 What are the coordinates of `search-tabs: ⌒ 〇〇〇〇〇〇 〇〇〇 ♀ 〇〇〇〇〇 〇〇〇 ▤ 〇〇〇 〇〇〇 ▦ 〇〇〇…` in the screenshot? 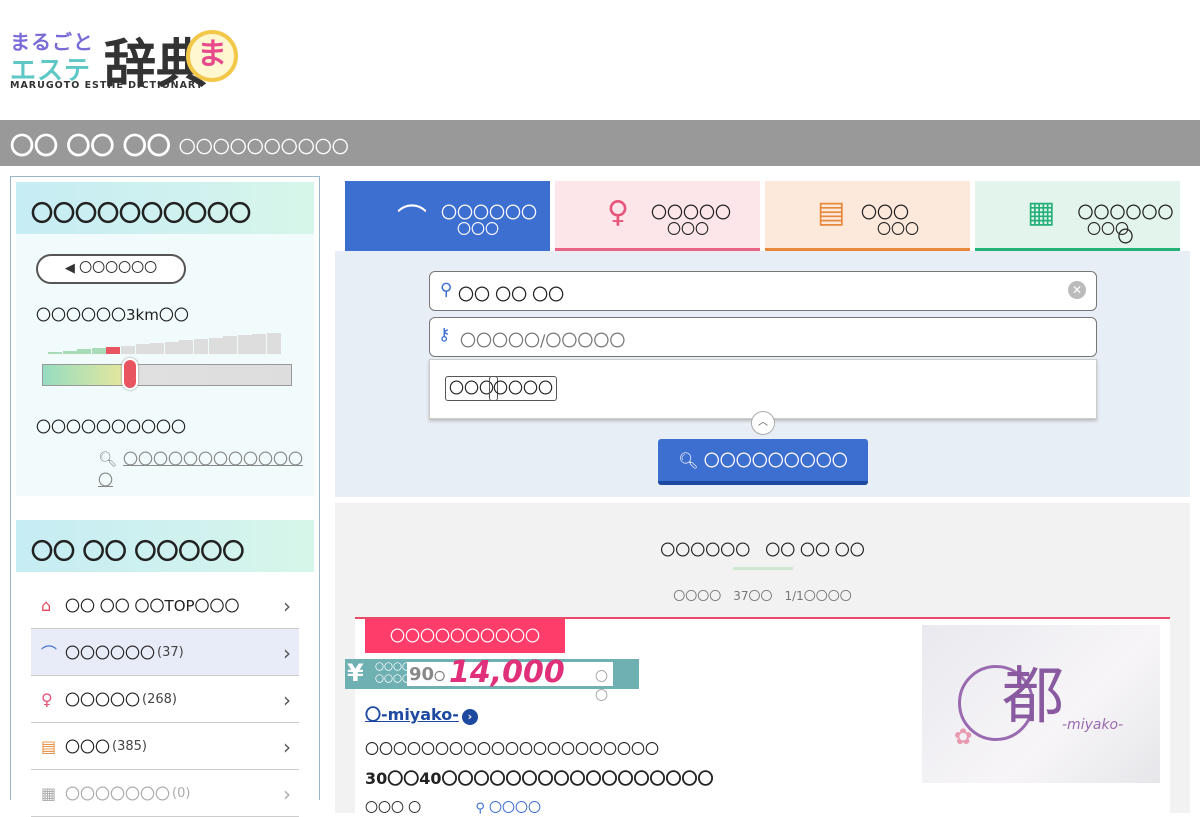 It's located at (762, 213).